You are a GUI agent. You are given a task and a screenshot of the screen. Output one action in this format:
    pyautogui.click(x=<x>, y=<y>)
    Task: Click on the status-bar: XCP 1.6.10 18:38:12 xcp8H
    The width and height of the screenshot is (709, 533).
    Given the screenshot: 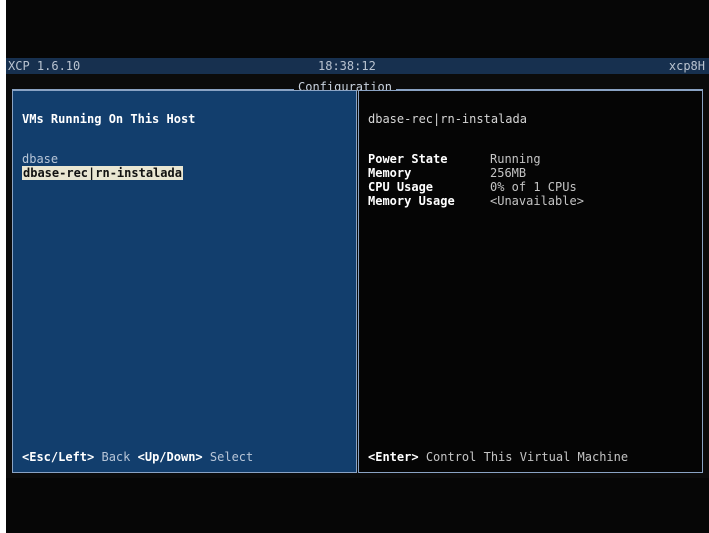 What is the action you would take?
    pyautogui.click(x=357, y=66)
    